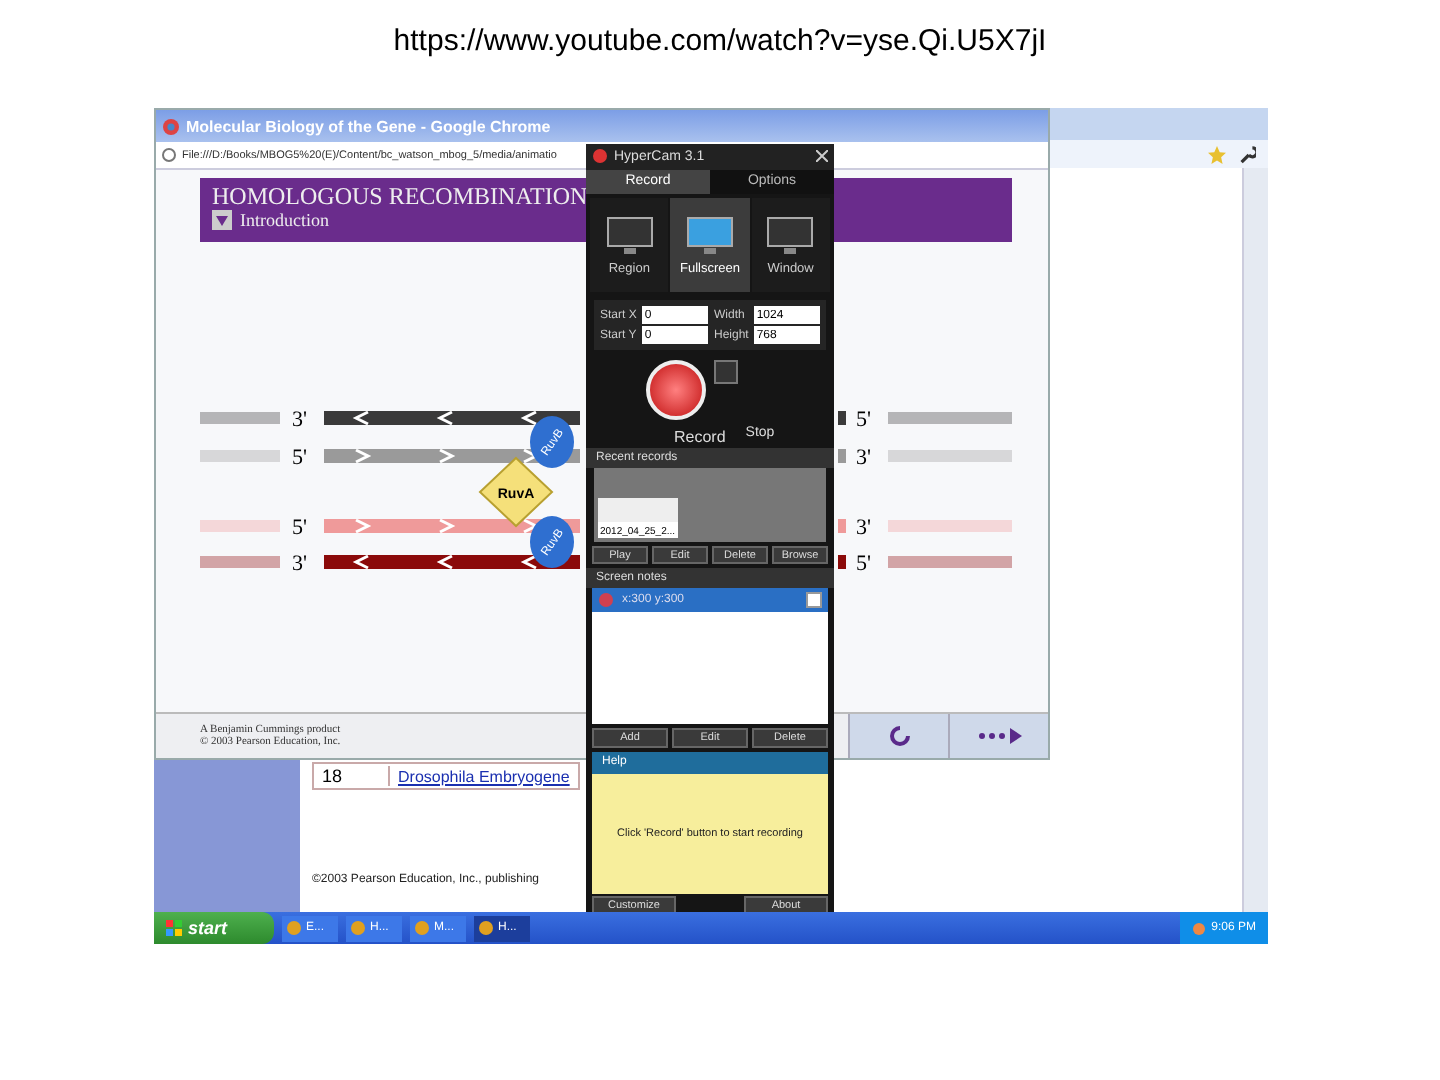  Describe the element at coordinates (401, 196) in the screenshot. I see `banner-title: HOMOLOGOUS RECOMBINATION` at that location.